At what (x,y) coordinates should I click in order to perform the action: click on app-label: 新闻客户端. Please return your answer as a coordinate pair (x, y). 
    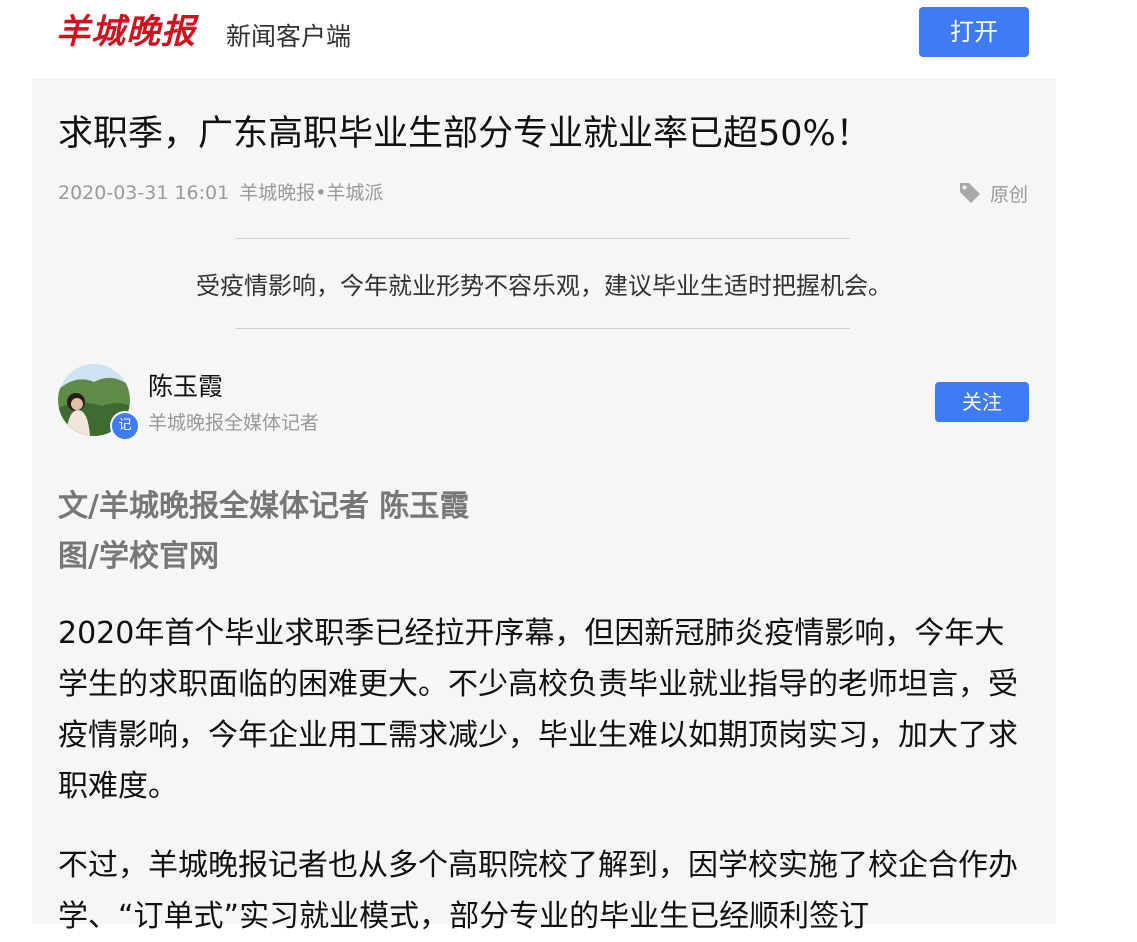
    Looking at the image, I should click on (289, 36).